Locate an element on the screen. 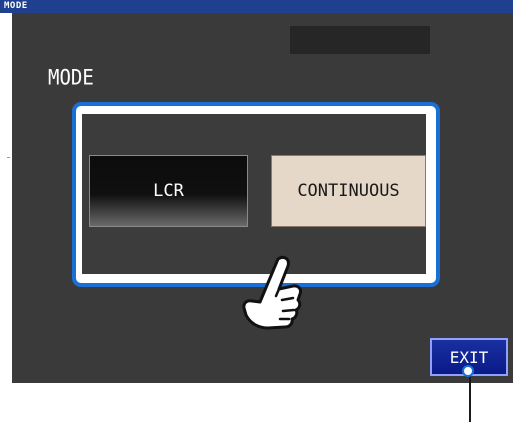 This screenshot has height=422, width=513. window-title: MODE is located at coordinates (16, 6).